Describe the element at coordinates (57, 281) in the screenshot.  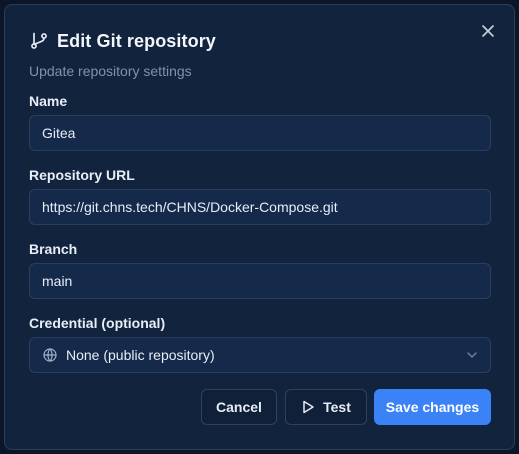
I see `branch-input-value: main` at that location.